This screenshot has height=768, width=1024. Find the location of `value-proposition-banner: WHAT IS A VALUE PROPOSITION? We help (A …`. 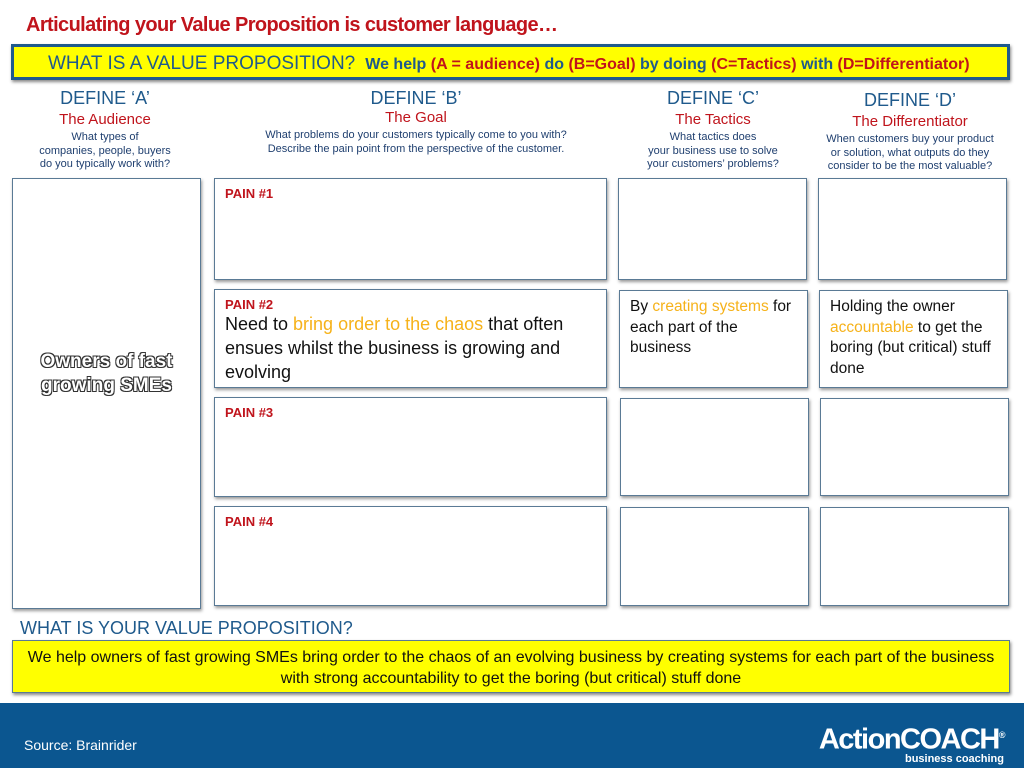

value-proposition-banner: WHAT IS A VALUE PROPOSITION? We help (A … is located at coordinates (510, 62).